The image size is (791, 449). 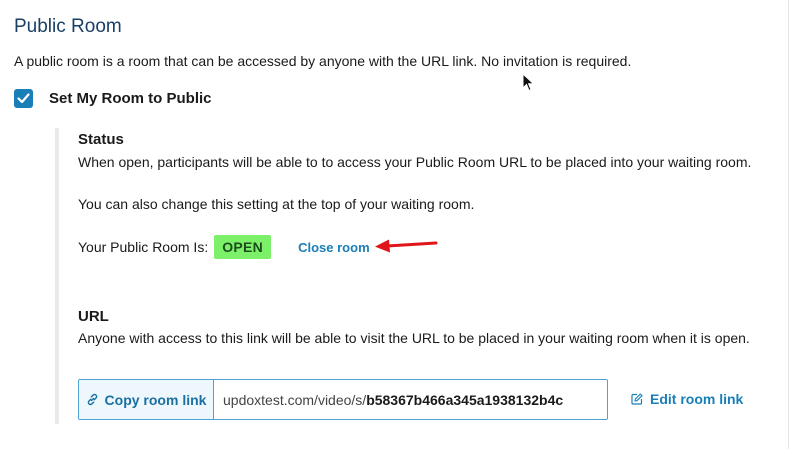 I want to click on panel-divider, so click(x=788, y=224).